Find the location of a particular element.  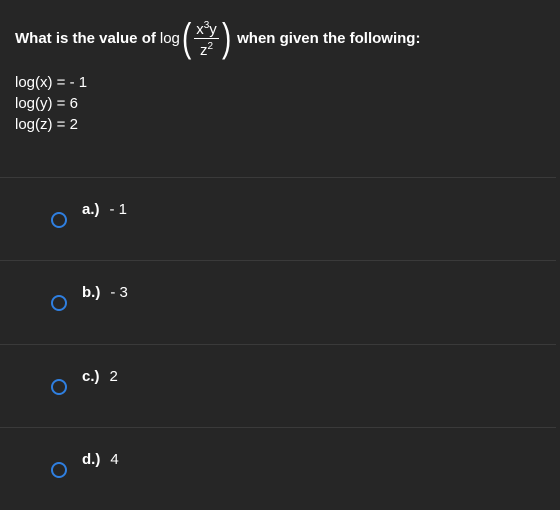

denominator-z-exponent: 2 is located at coordinates (210, 46).